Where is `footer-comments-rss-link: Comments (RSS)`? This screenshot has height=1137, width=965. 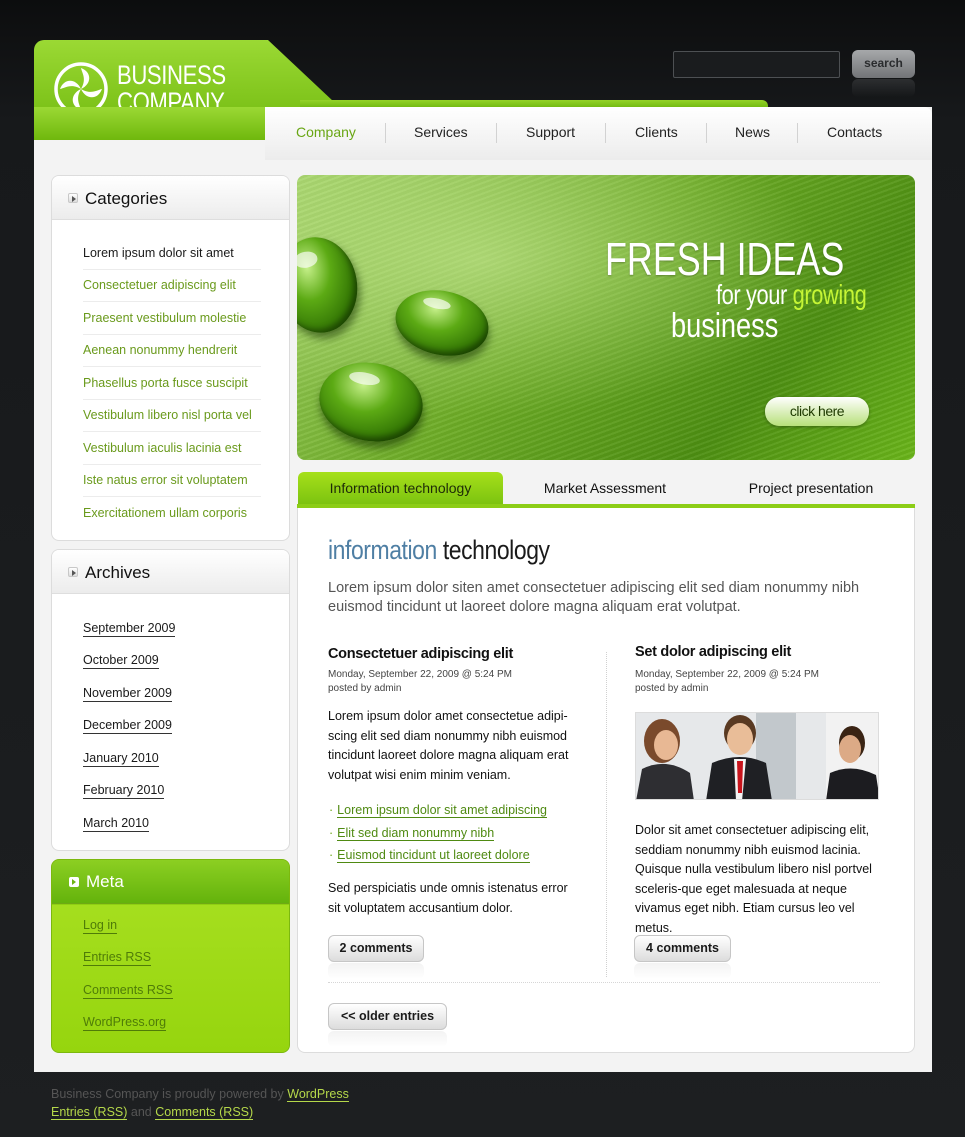
footer-comments-rss-link: Comments (RSS) is located at coordinates (204, 1112).